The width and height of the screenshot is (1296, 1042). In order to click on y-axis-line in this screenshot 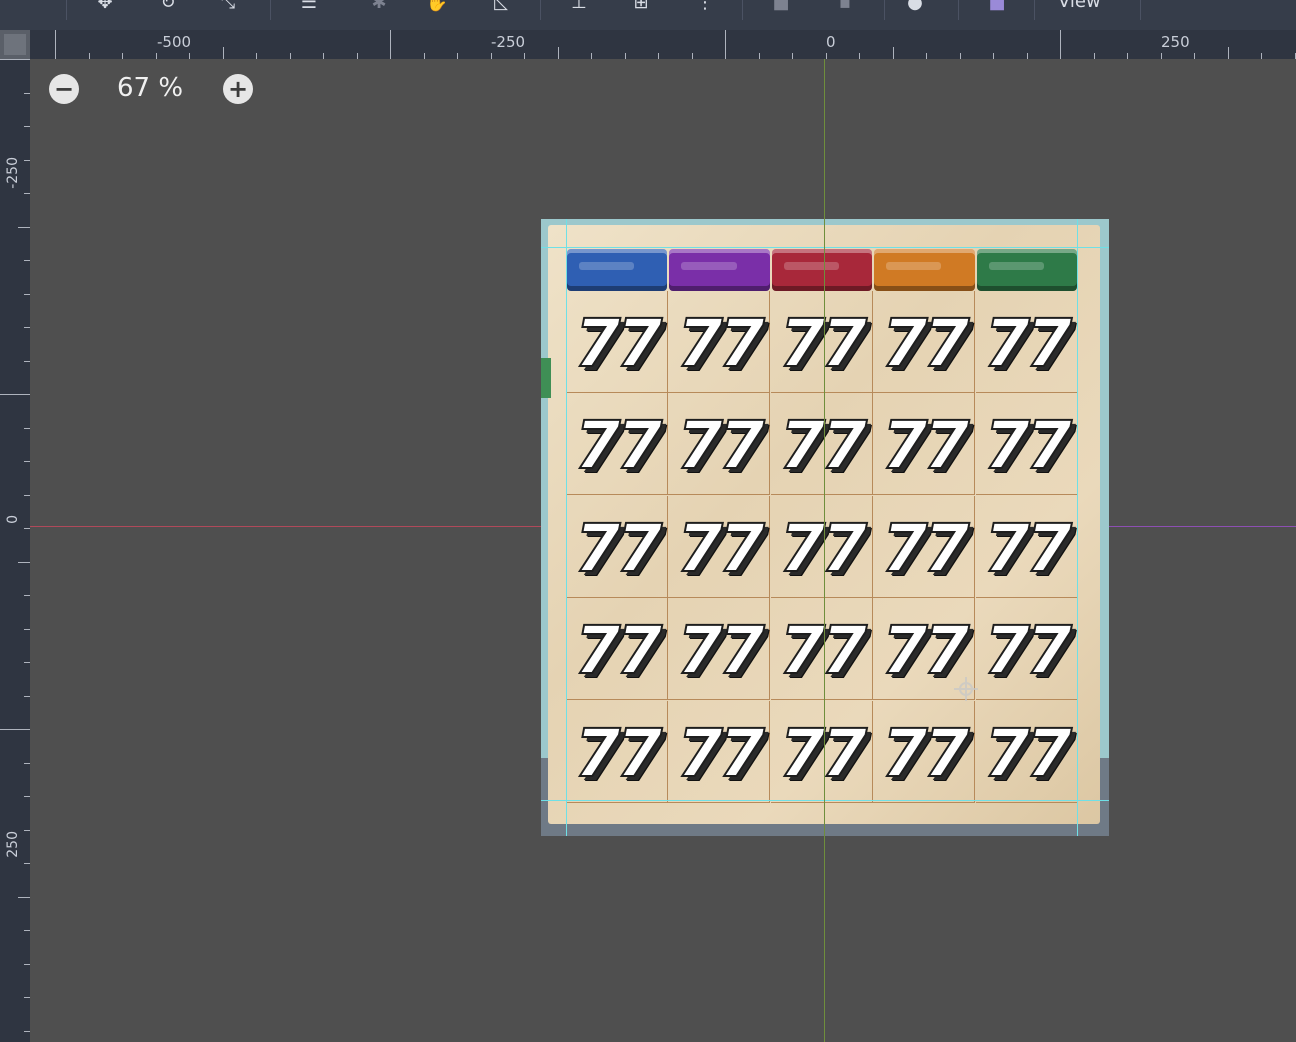, I will do `click(824, 550)`.